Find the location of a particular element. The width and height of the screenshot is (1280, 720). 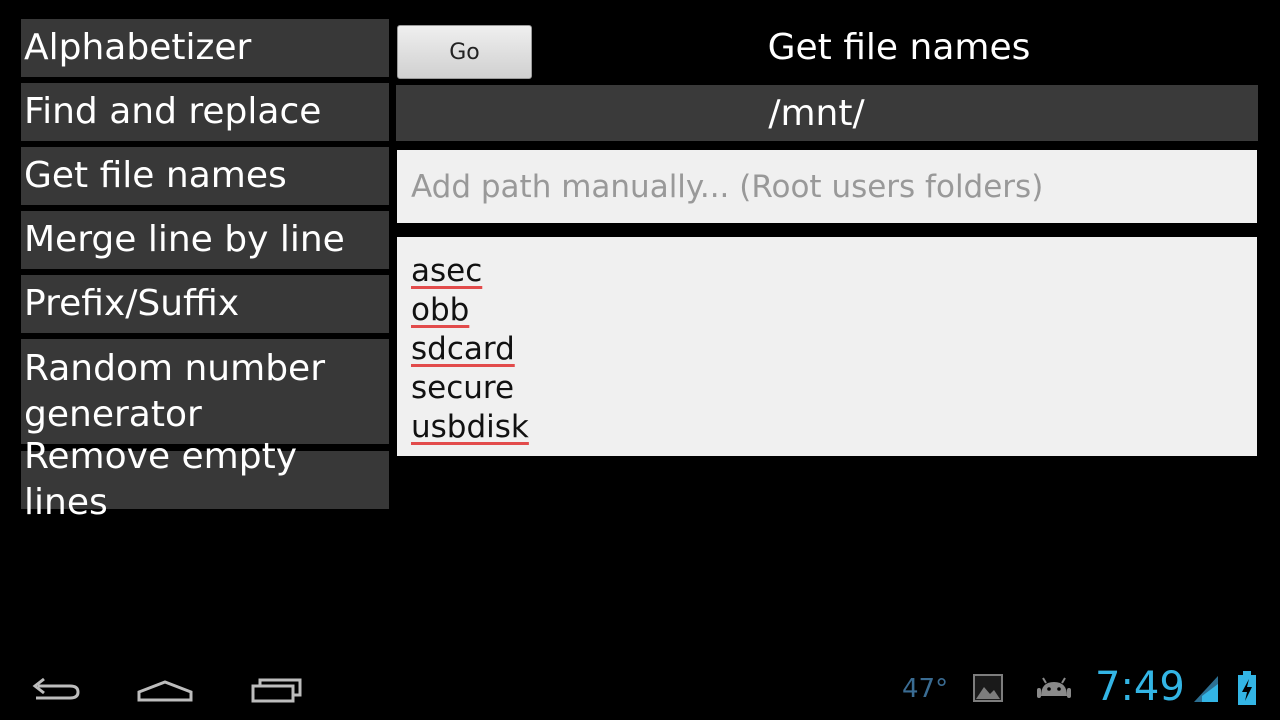

clock: 7:49 is located at coordinates (1140, 687).